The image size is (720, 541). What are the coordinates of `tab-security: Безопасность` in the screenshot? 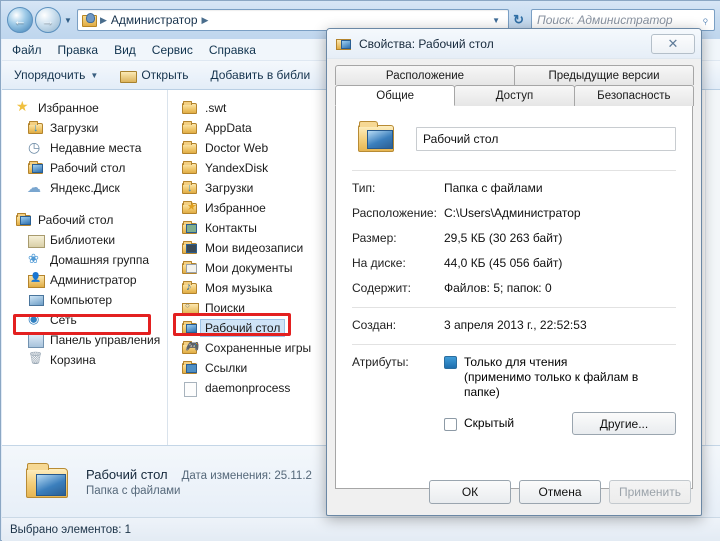 It's located at (633, 95).